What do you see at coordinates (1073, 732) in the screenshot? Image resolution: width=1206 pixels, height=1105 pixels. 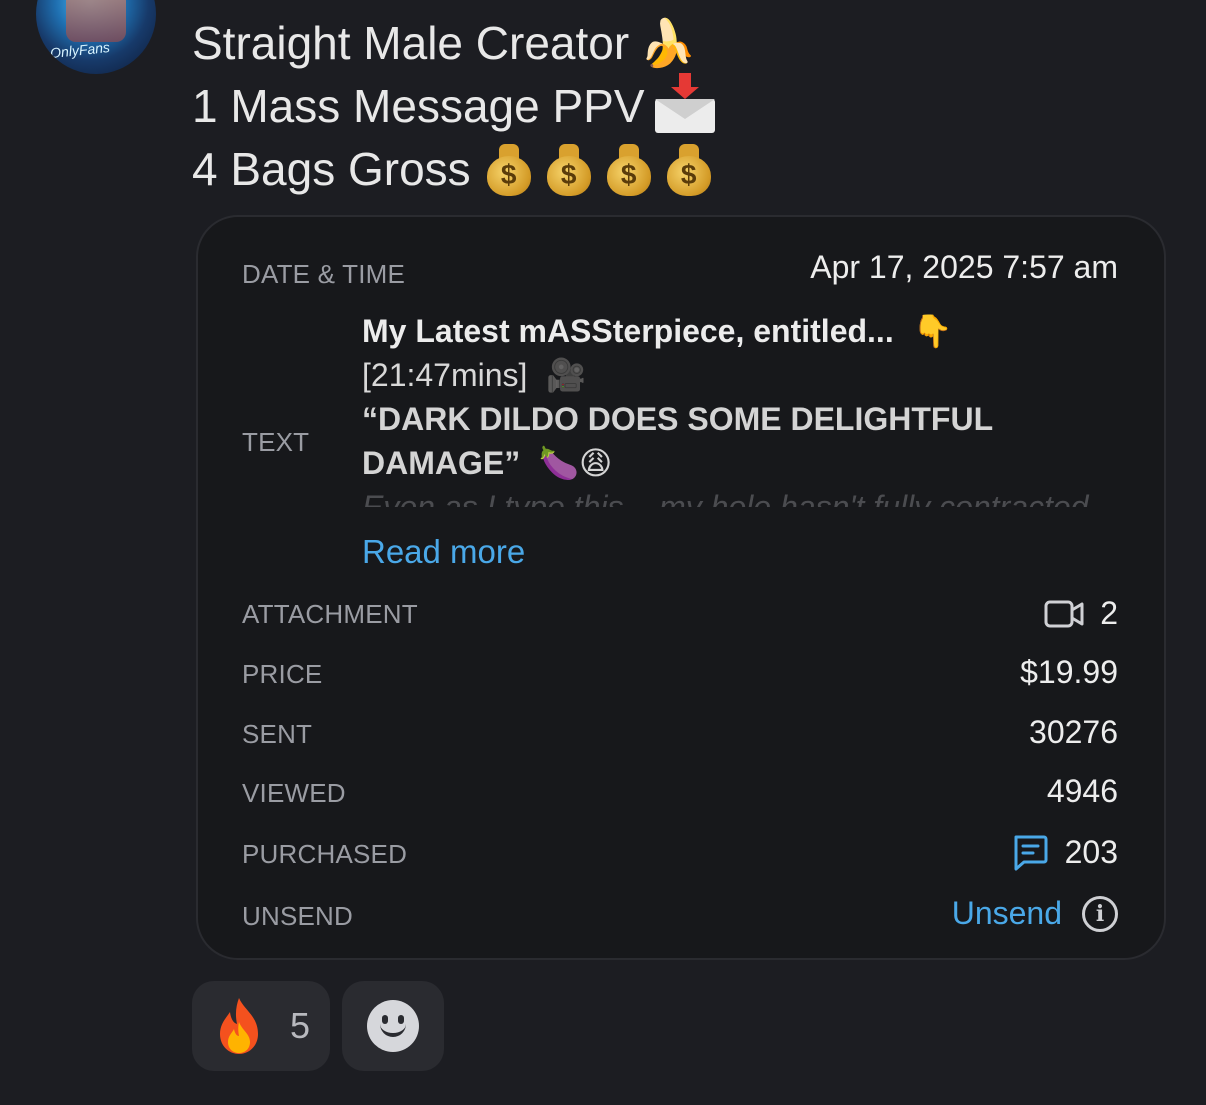 I see `sent-value: 30276` at bounding box center [1073, 732].